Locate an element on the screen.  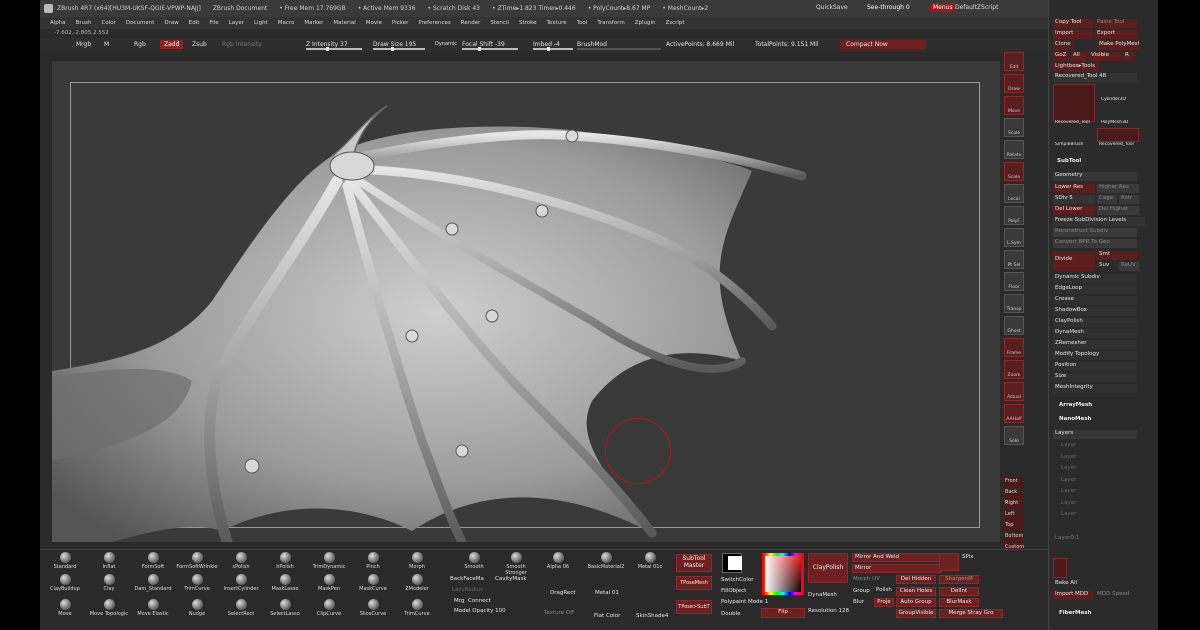
blur-mask-button: BlurMask is located at coordinates (959, 602).